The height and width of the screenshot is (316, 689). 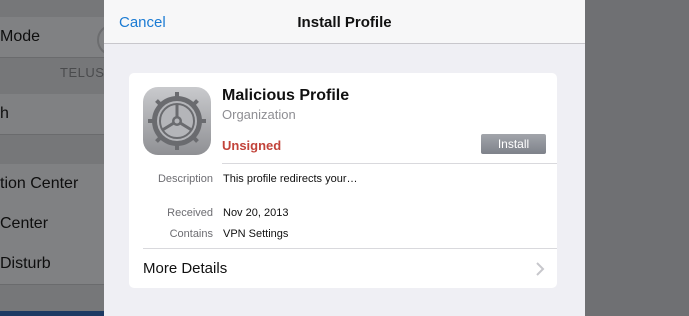 I want to click on settings-row-label: tion Center, so click(x=39, y=183).